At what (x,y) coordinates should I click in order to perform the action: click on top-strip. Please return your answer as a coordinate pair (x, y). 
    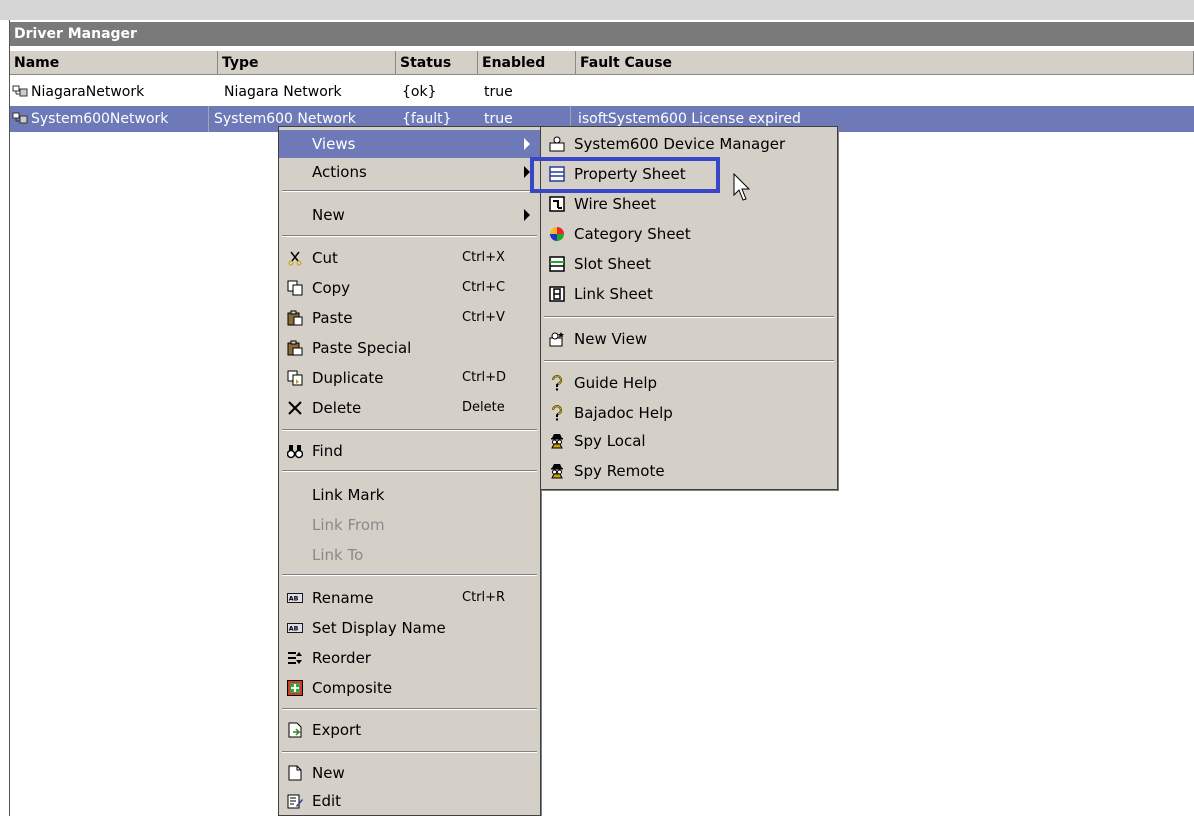
    Looking at the image, I should click on (597, 10).